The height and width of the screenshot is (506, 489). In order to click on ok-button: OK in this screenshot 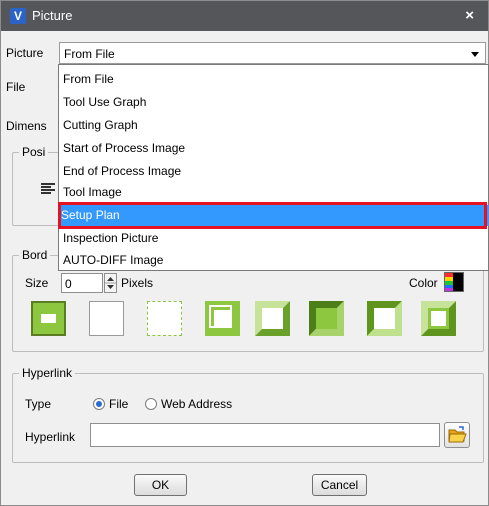, I will do `click(160, 485)`.